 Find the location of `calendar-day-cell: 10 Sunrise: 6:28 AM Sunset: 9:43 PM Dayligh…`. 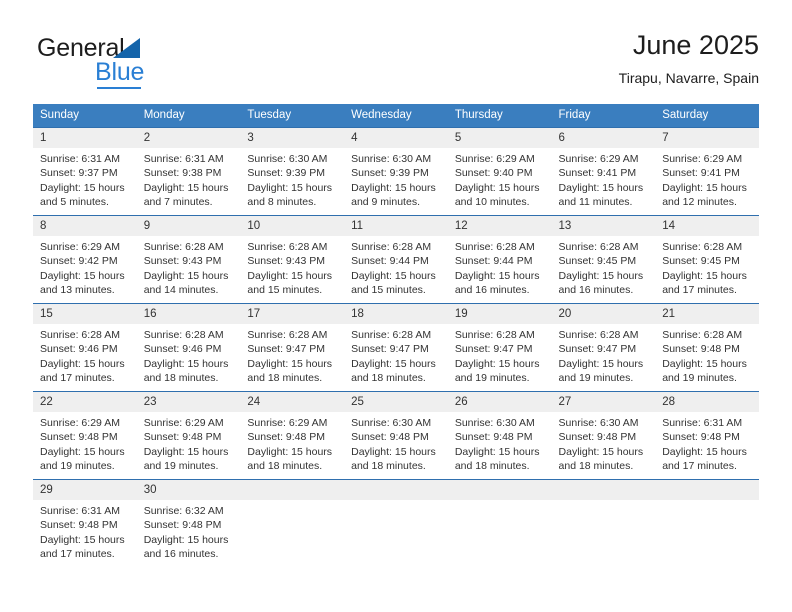

calendar-day-cell: 10 Sunrise: 6:28 AM Sunset: 9:43 PM Dayligh… is located at coordinates (292, 259).